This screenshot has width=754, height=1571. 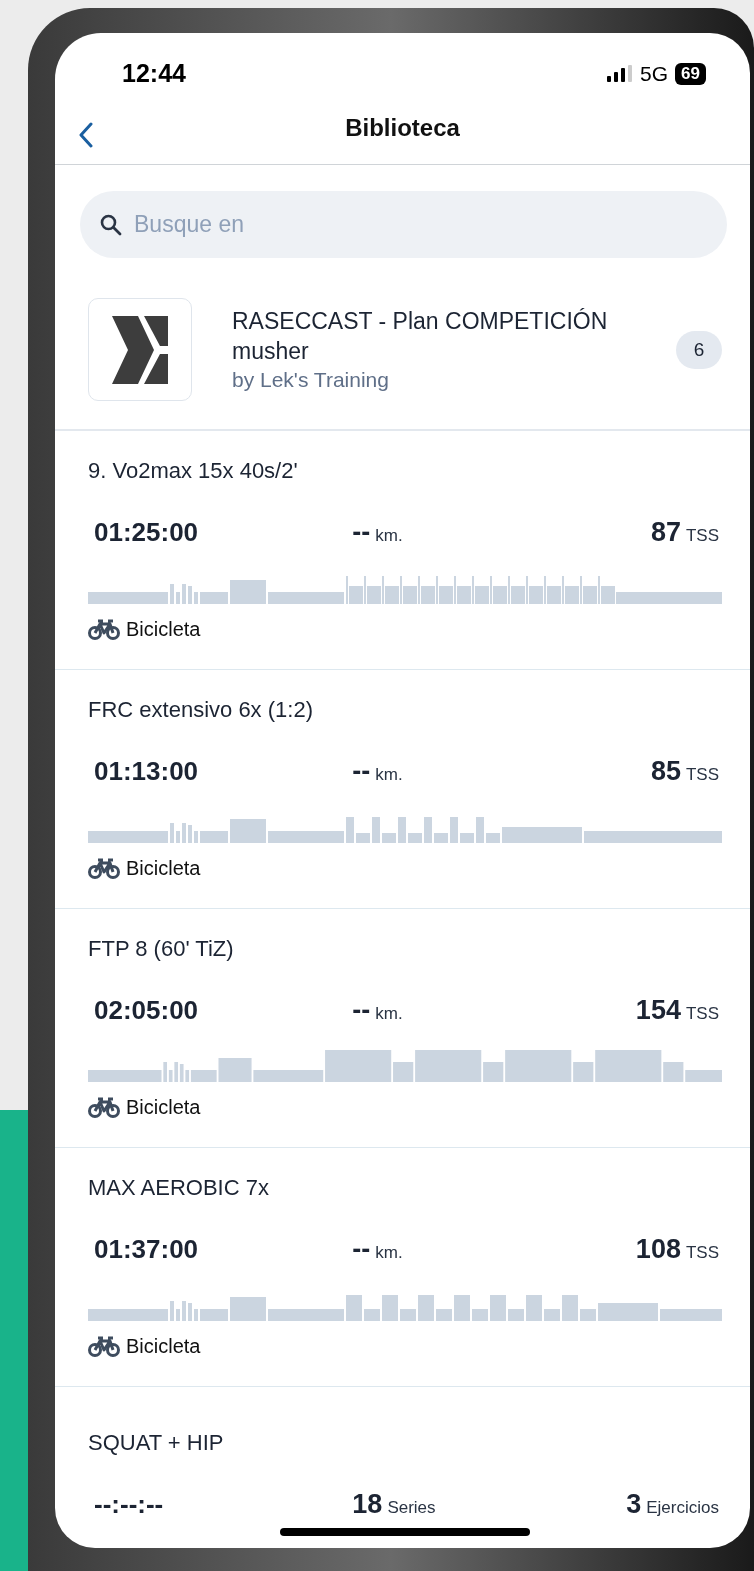 I want to click on stat-unit: Ejercicios, so click(x=682, y=1507).